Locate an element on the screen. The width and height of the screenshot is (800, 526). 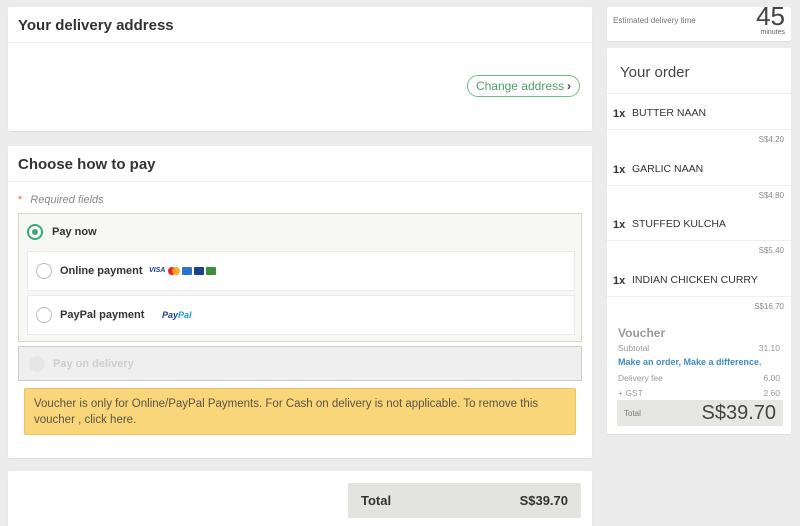
total-value: S$39.70 is located at coordinates (543, 500).